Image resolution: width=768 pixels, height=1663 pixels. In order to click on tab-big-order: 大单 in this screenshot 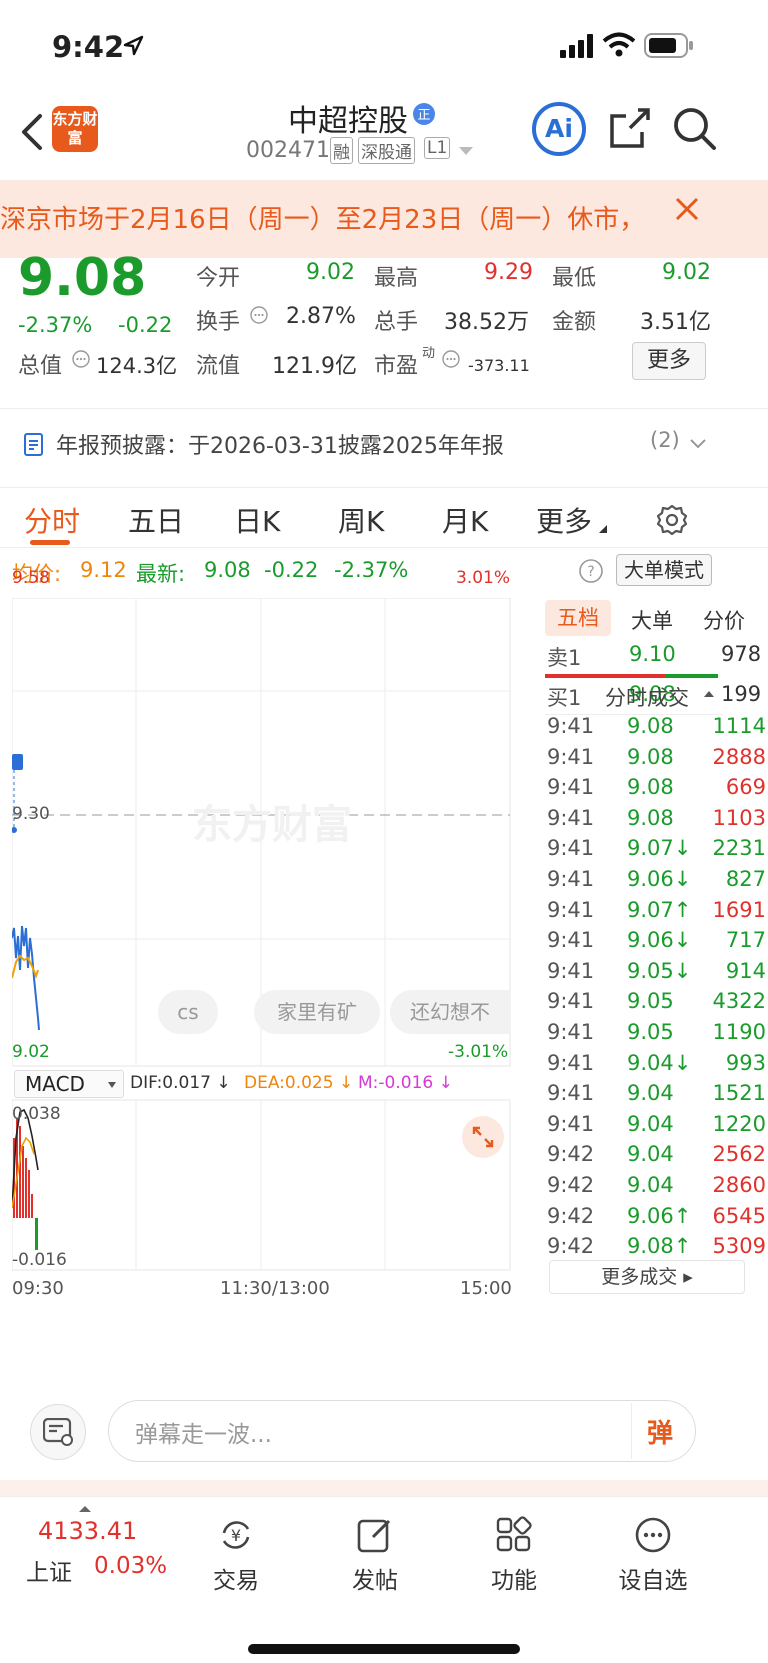, I will do `click(652, 620)`.